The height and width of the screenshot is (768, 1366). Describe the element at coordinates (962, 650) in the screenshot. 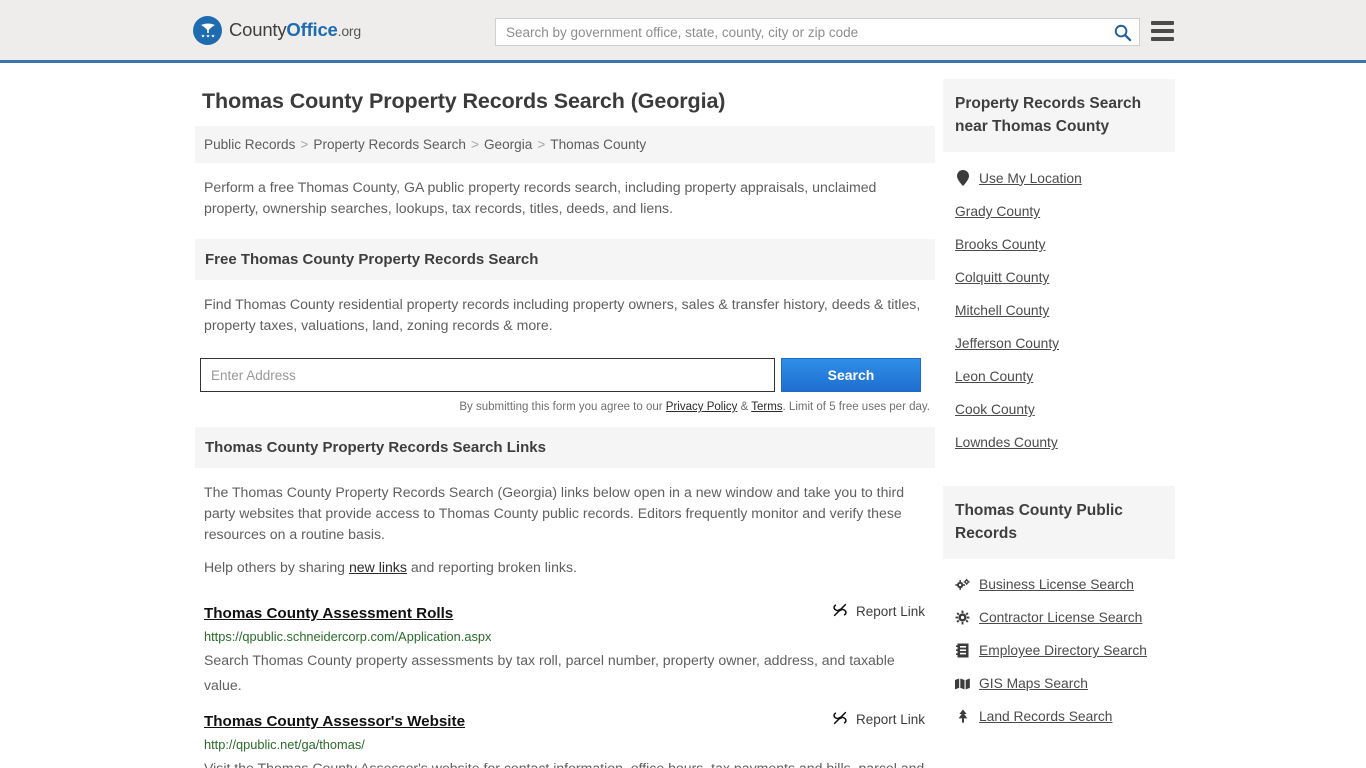

I see `address-book-icon` at that location.